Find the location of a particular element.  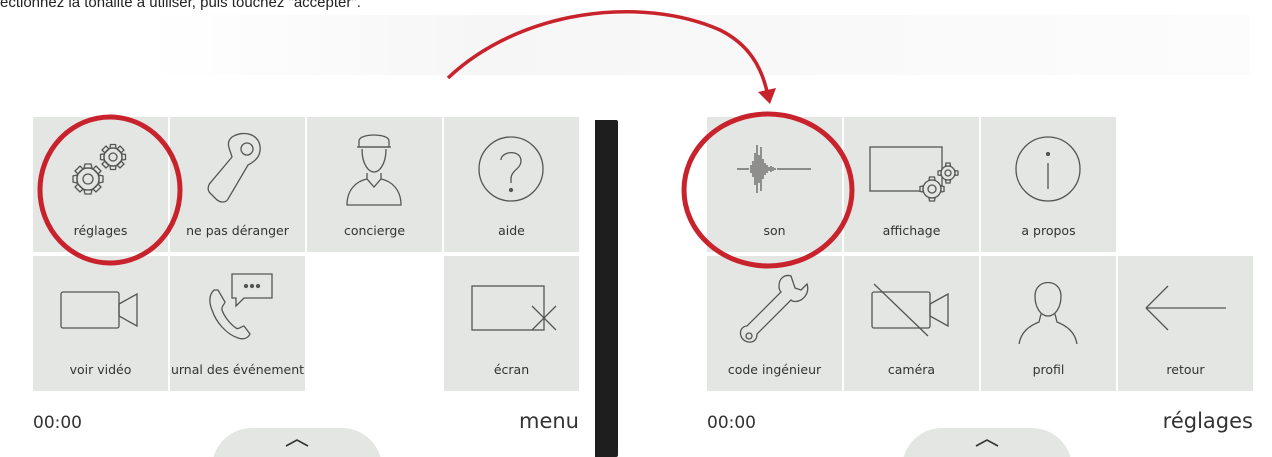

tile-aide: aide is located at coordinates (511, 184).